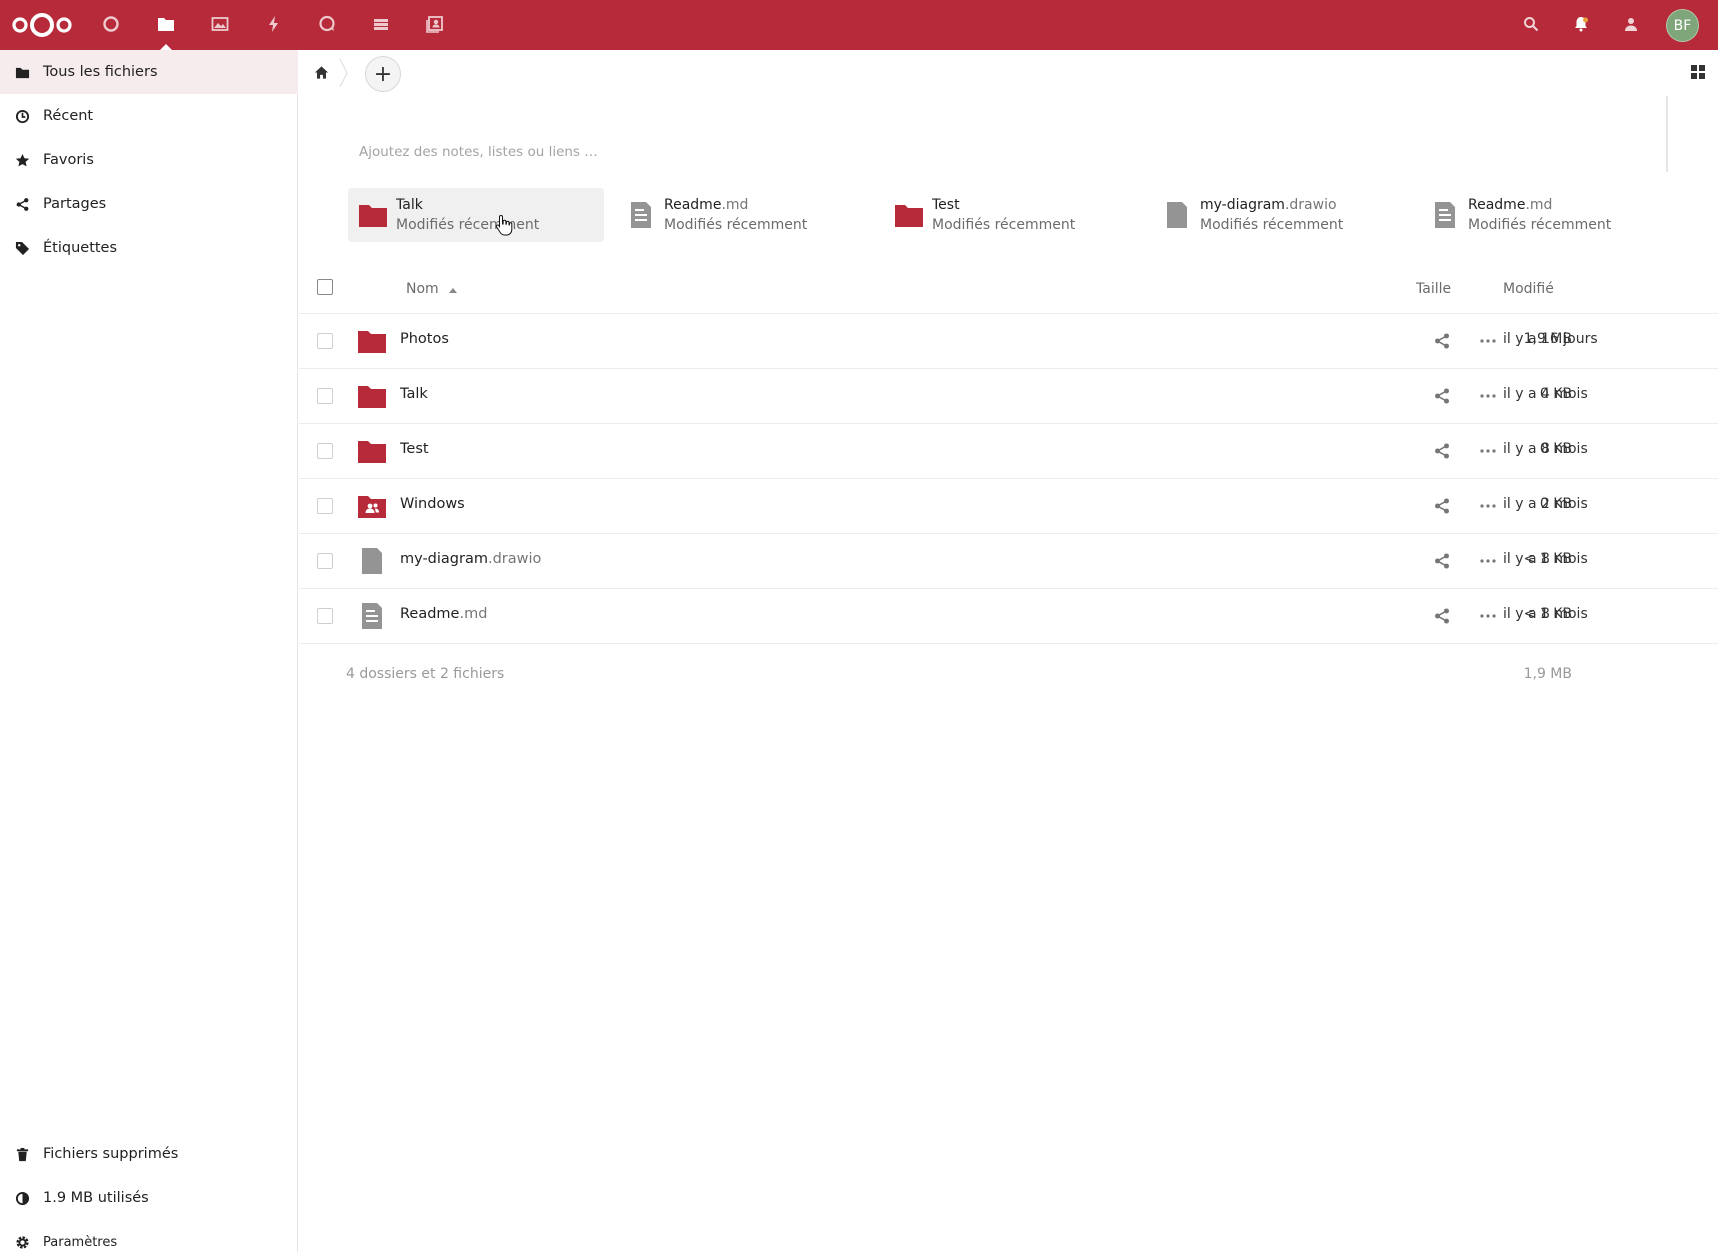  Describe the element at coordinates (1545, 504) in the screenshot. I see `file-modified: il y a 2 mois` at that location.